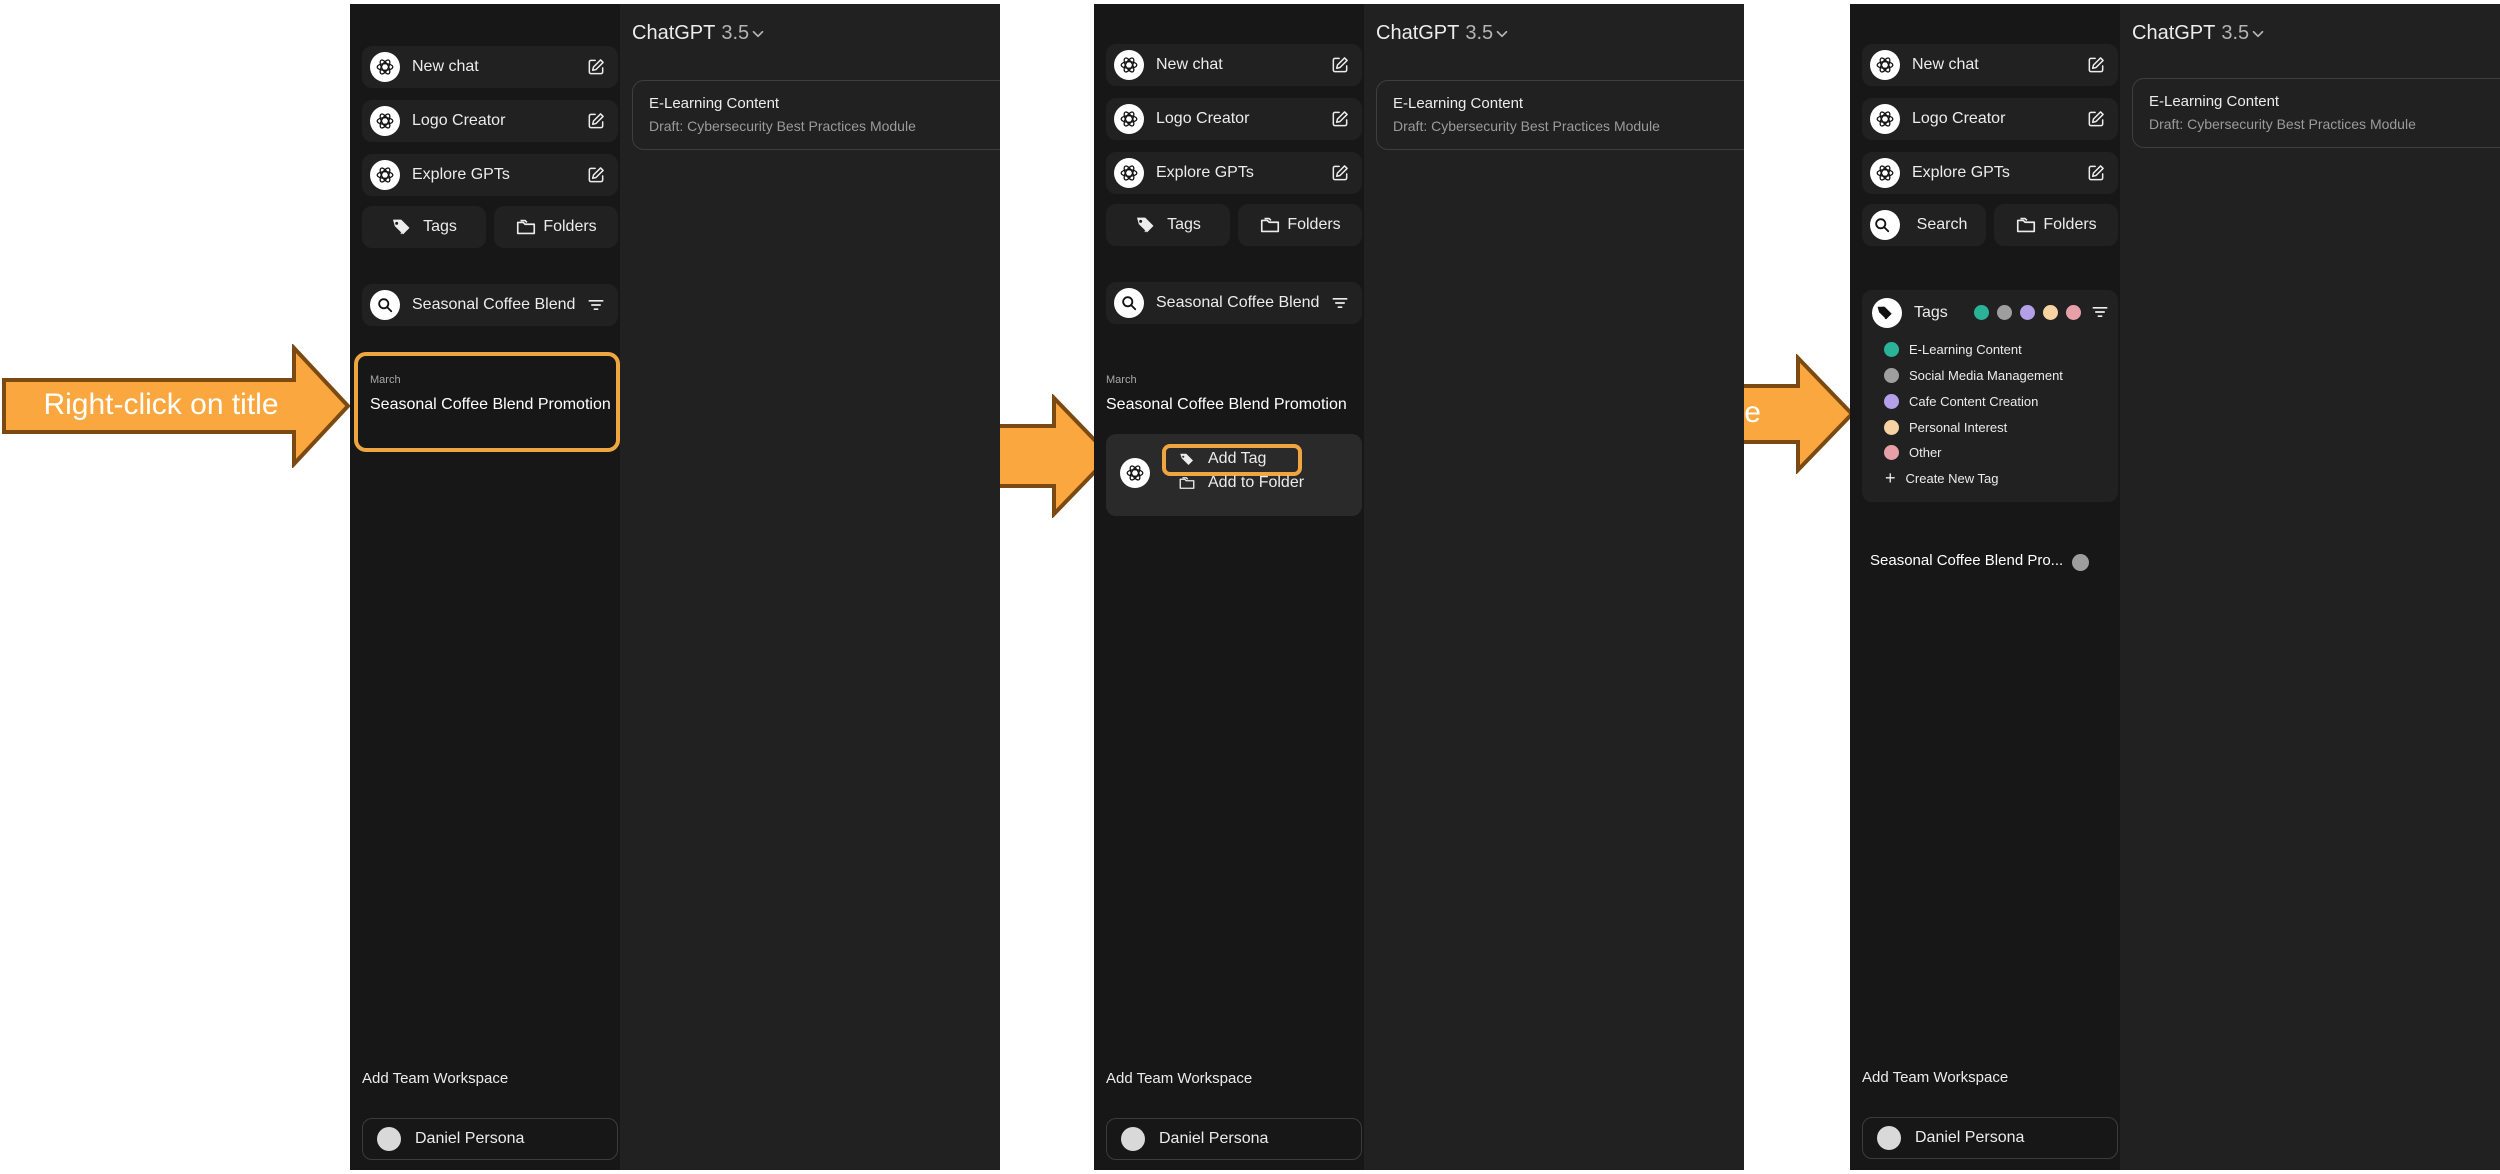  What do you see at coordinates (385, 380) in the screenshot?
I see `section-month: March` at bounding box center [385, 380].